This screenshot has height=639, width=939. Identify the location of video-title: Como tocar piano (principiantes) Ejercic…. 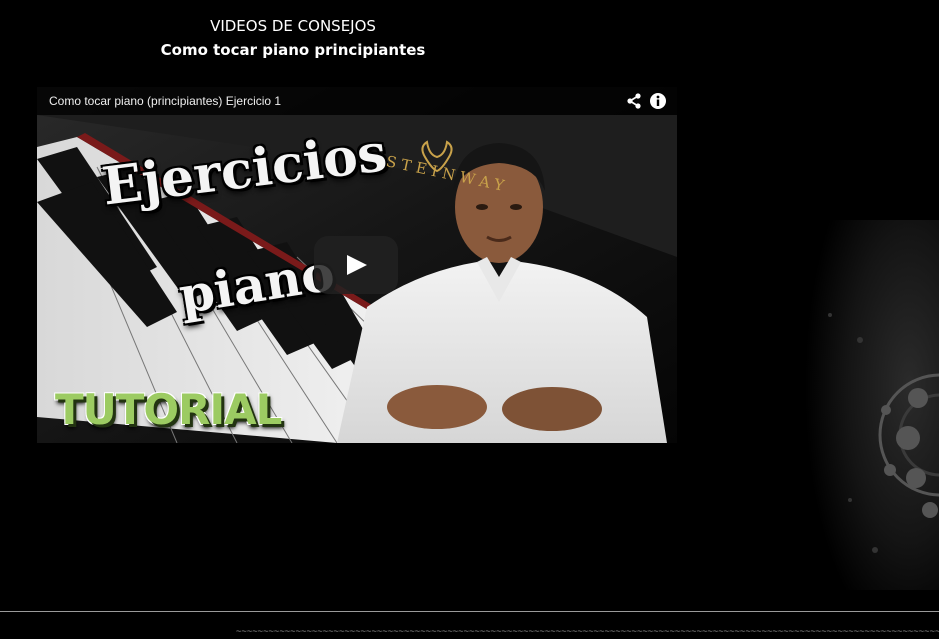
(165, 101).